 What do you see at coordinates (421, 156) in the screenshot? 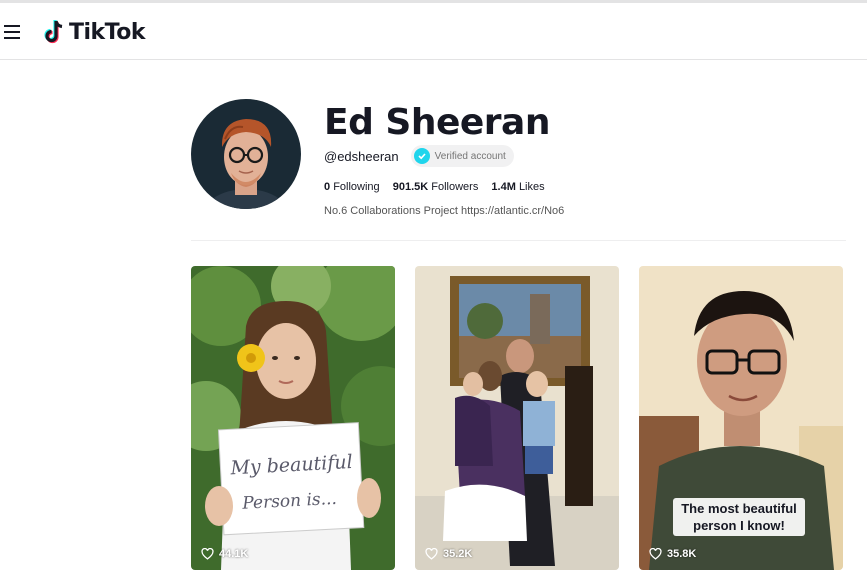
I see `verified-check-icon` at bounding box center [421, 156].